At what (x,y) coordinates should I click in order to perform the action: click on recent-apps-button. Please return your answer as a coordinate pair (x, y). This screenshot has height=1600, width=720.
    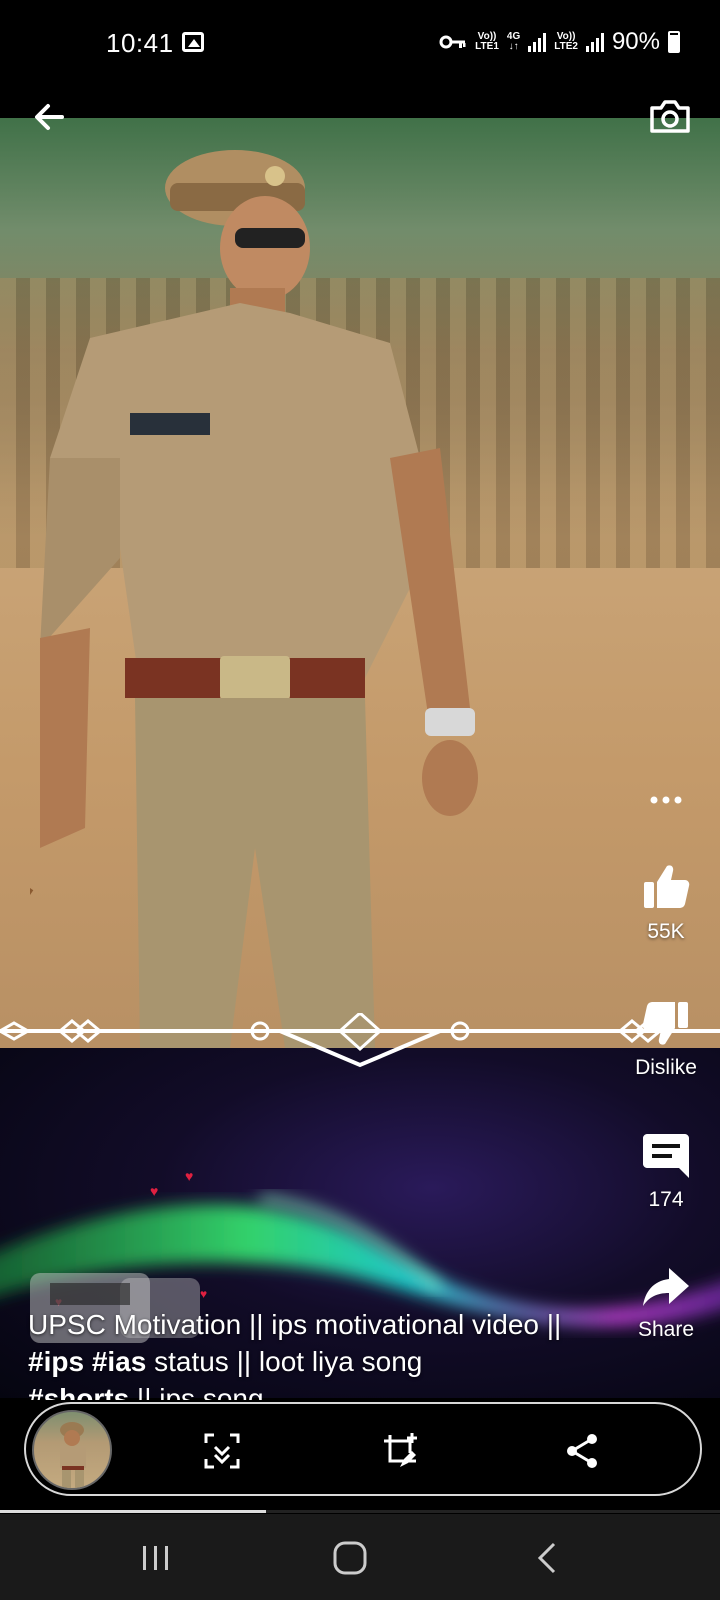
    Looking at the image, I should click on (156, 1558).